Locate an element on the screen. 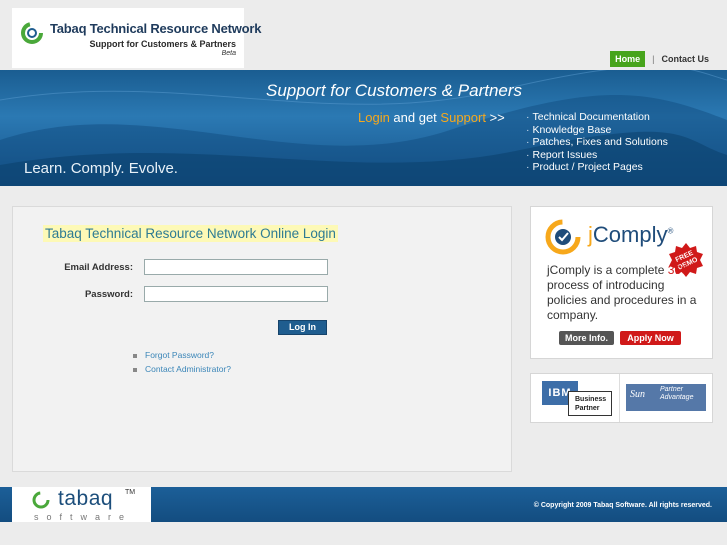 The height and width of the screenshot is (545, 727). sun-partner-logo: Sun Partner Advantage is located at coordinates (666, 397).